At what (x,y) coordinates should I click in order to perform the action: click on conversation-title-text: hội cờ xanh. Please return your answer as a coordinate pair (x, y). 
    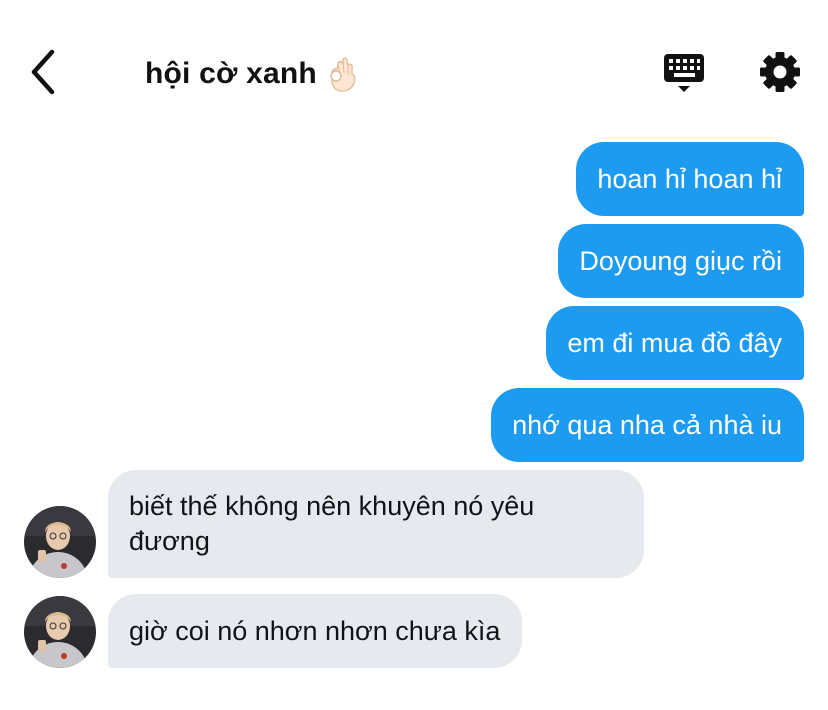
    Looking at the image, I should click on (231, 73).